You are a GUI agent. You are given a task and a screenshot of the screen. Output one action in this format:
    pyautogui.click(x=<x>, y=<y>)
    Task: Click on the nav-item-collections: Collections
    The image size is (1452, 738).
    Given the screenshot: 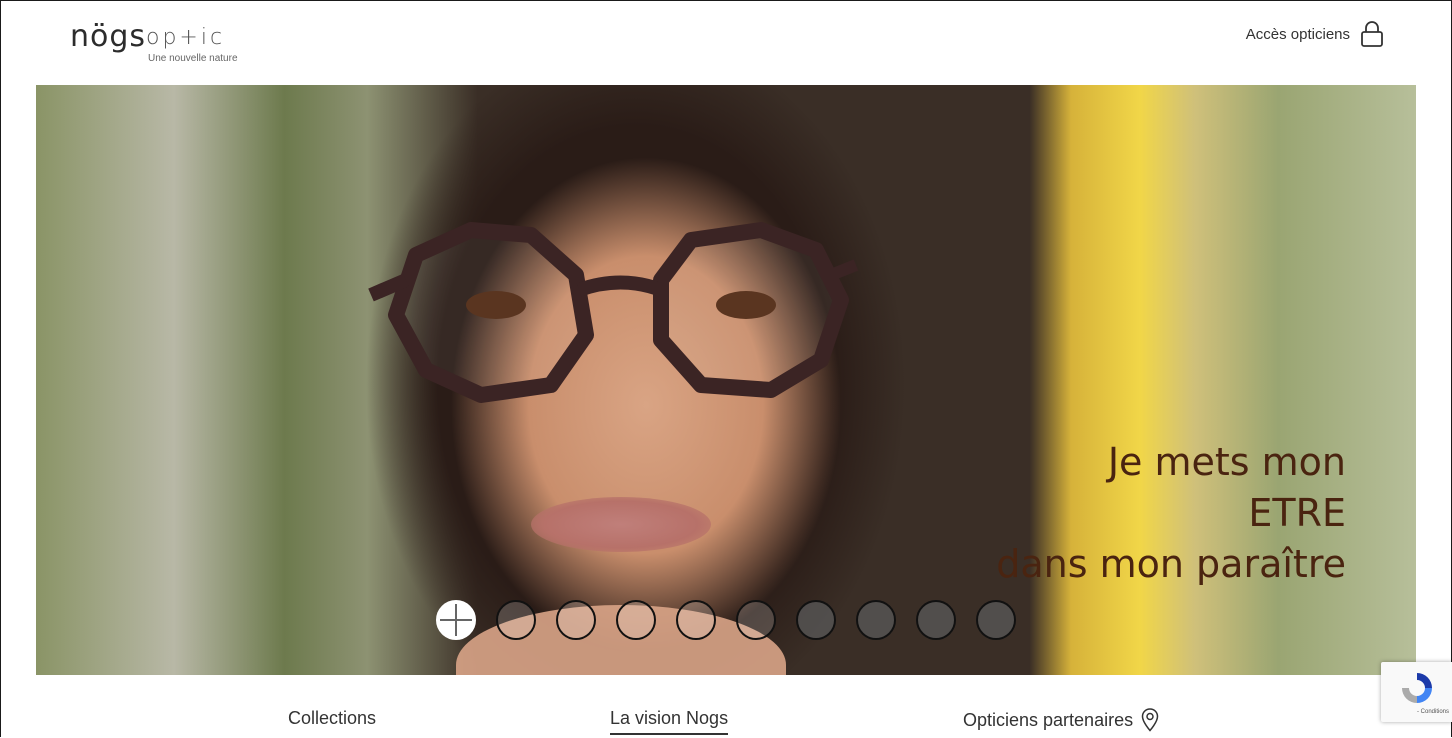 What is the action you would take?
    pyautogui.click(x=332, y=718)
    